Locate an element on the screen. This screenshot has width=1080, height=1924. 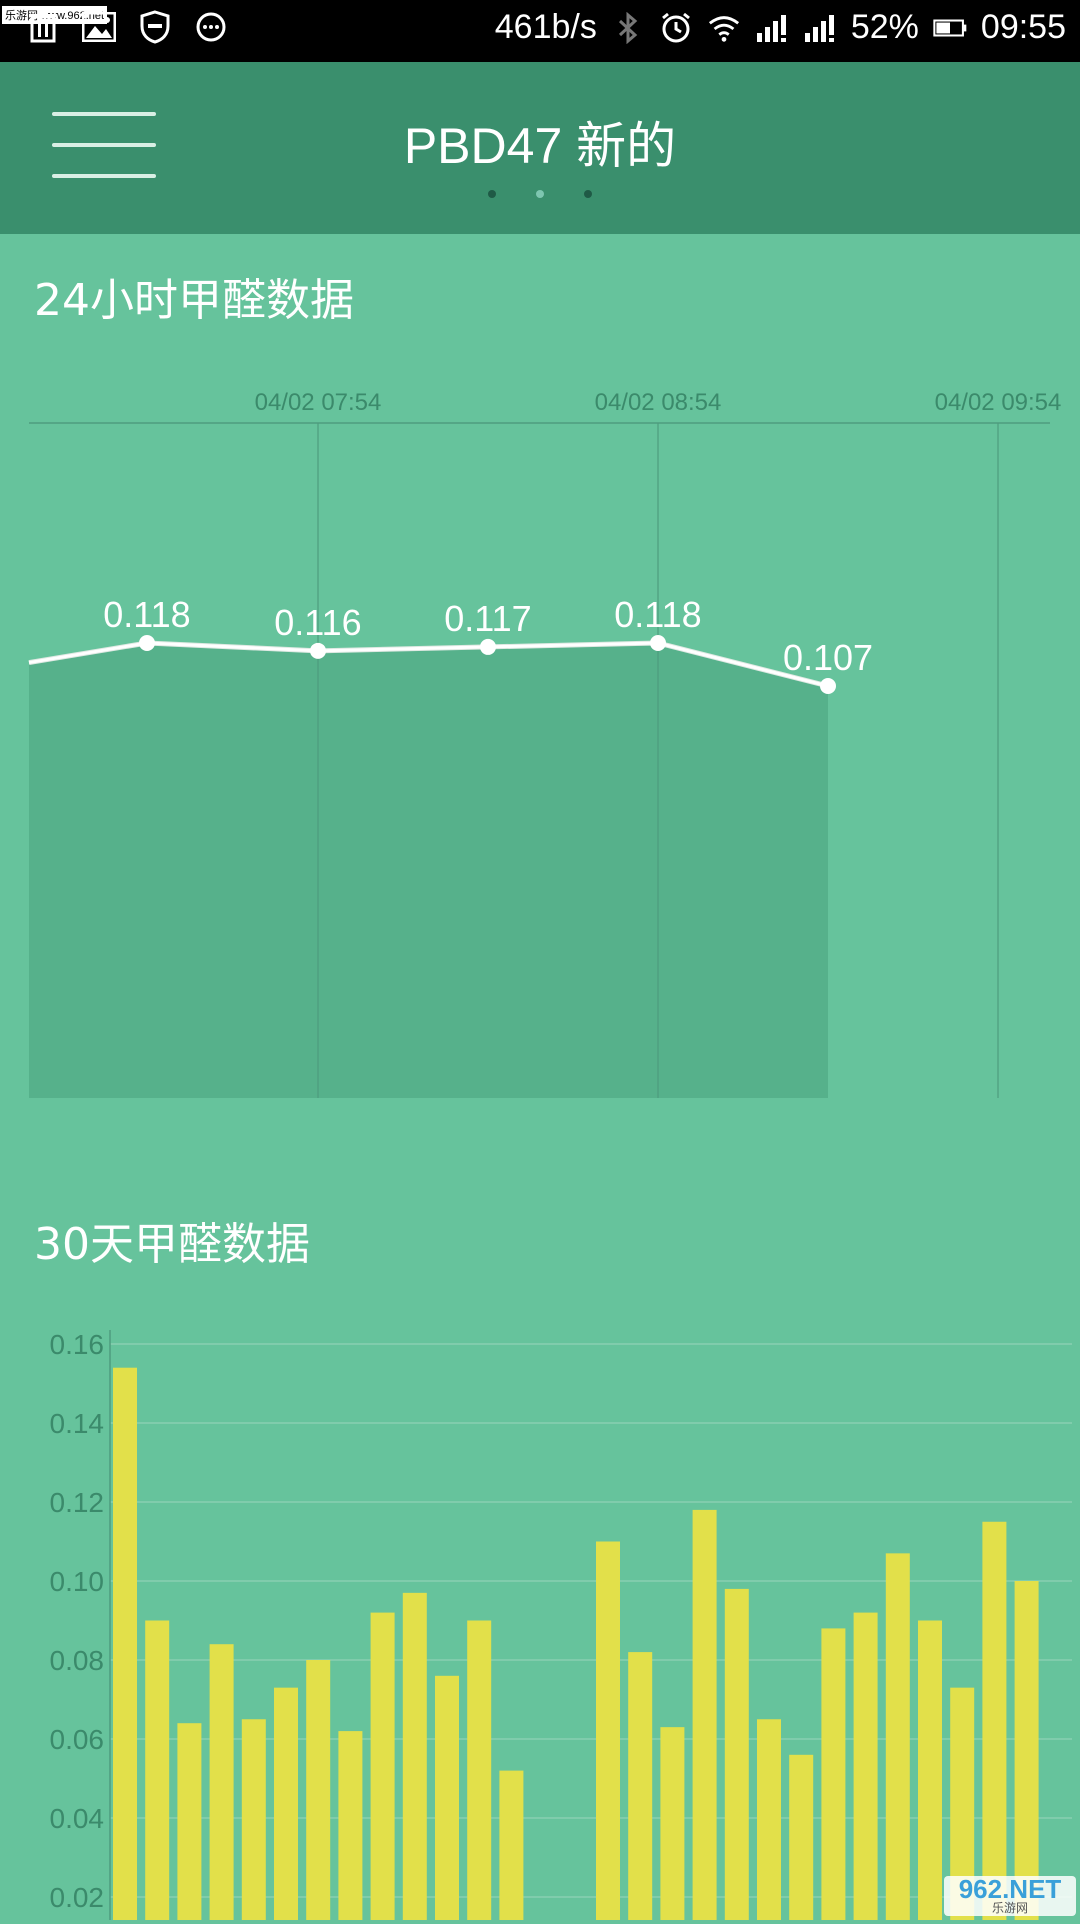
y-tick-label: 0.04 is located at coordinates (77, 1818).